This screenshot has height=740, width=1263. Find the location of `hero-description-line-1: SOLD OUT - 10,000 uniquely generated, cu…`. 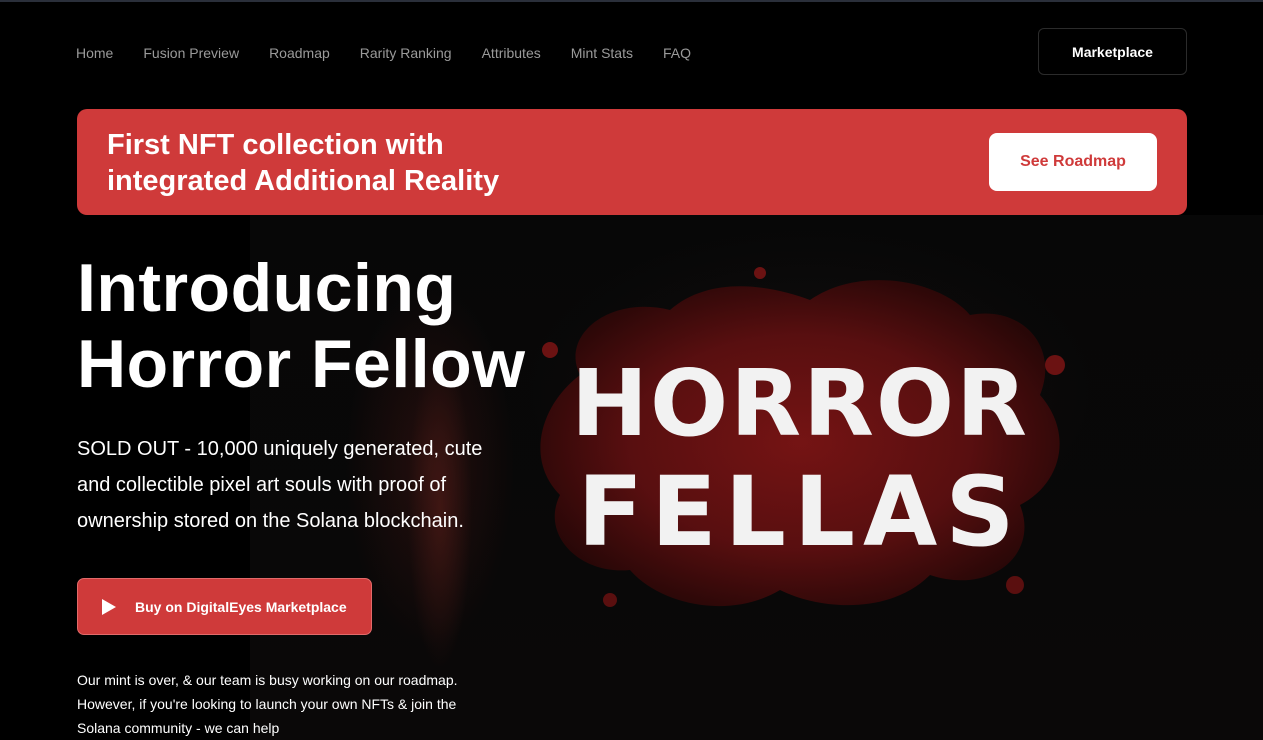

hero-description-line-1: SOLD OUT - 10,000 uniquely generated, cu… is located at coordinates (280, 449).